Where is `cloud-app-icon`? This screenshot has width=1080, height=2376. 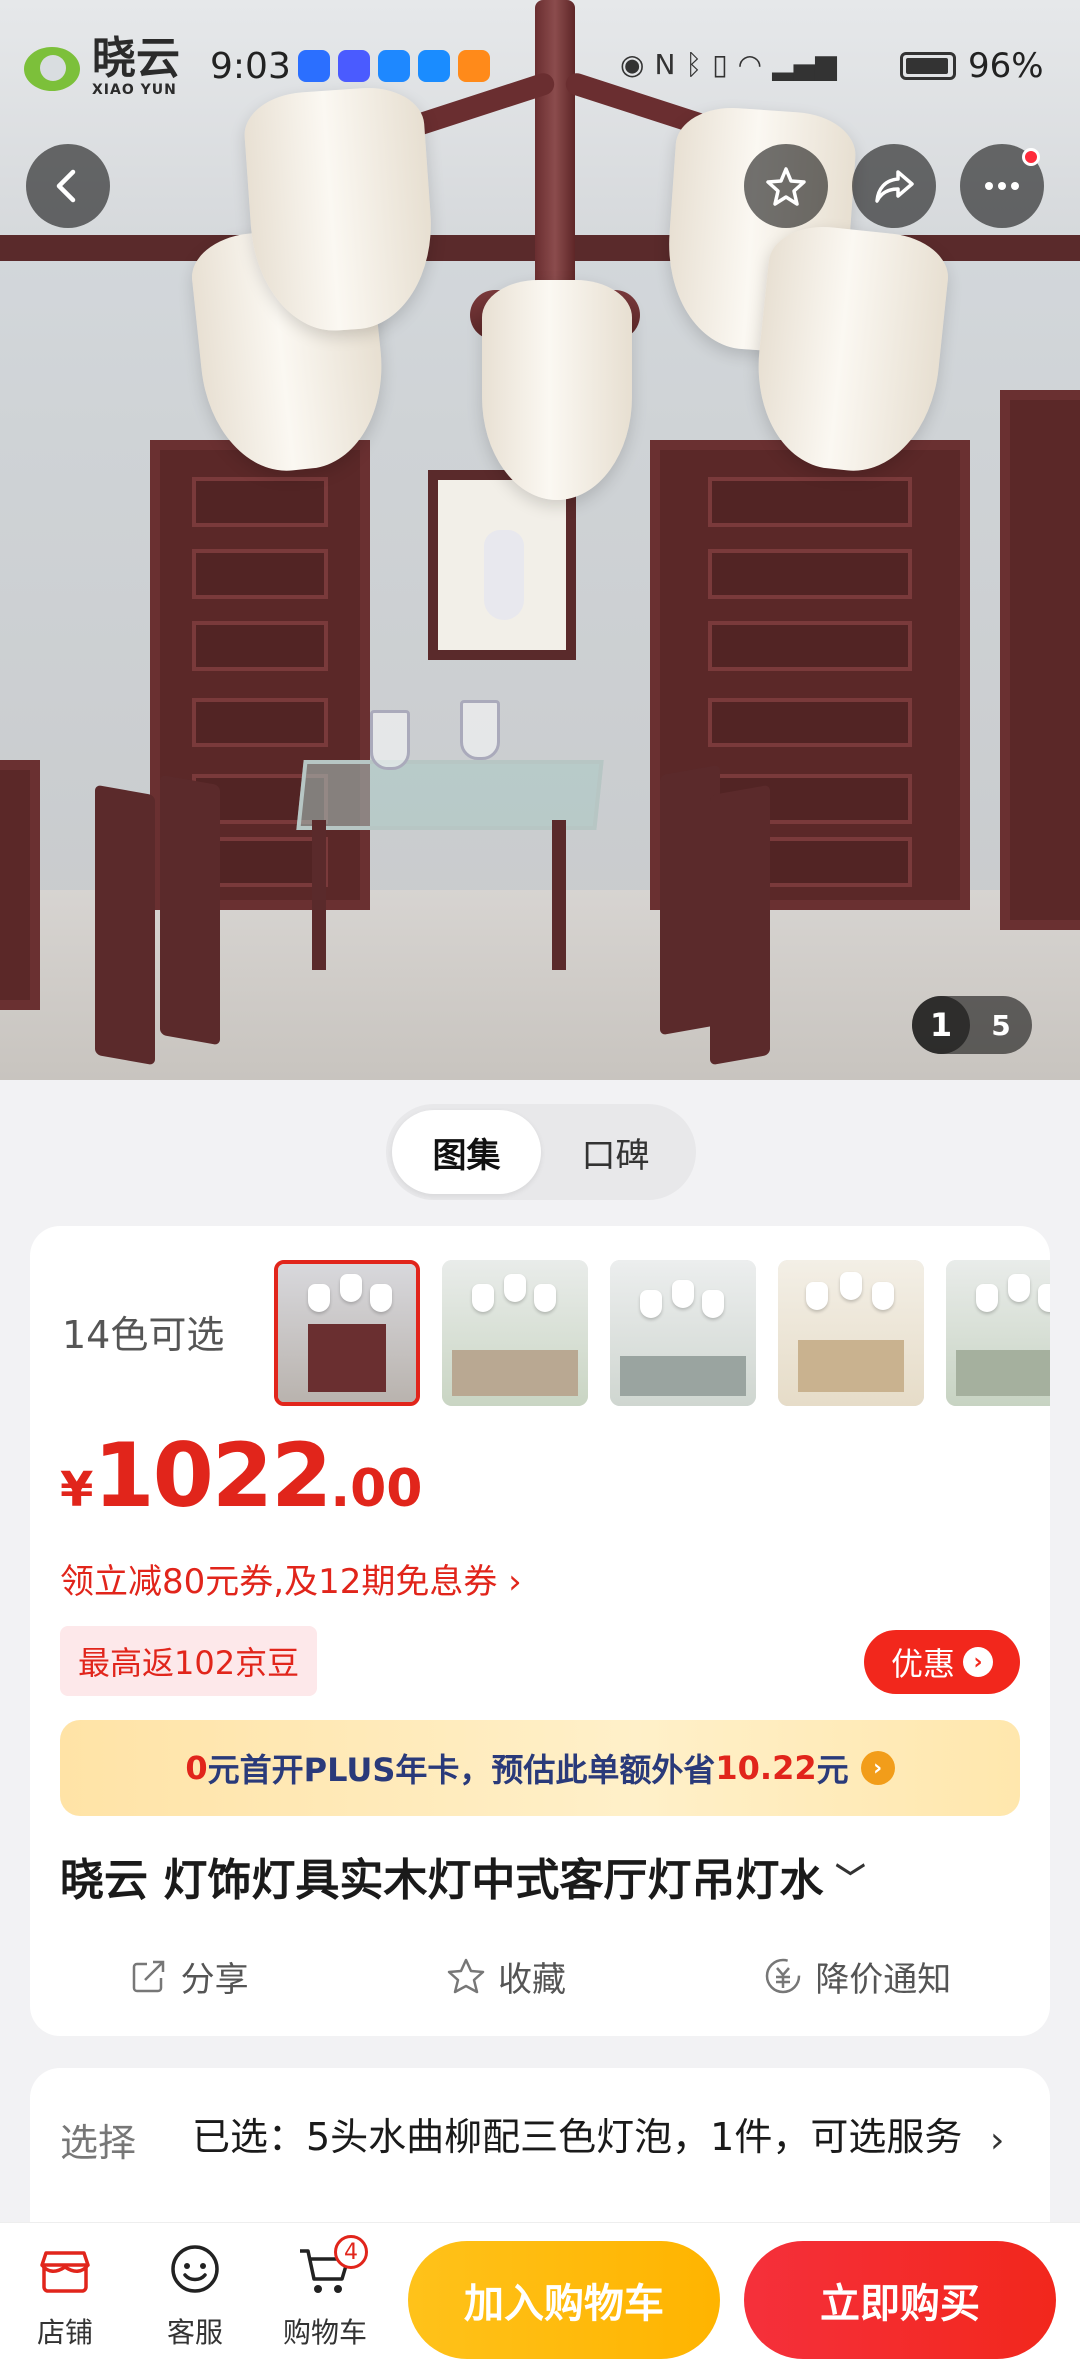 cloud-app-icon is located at coordinates (394, 66).